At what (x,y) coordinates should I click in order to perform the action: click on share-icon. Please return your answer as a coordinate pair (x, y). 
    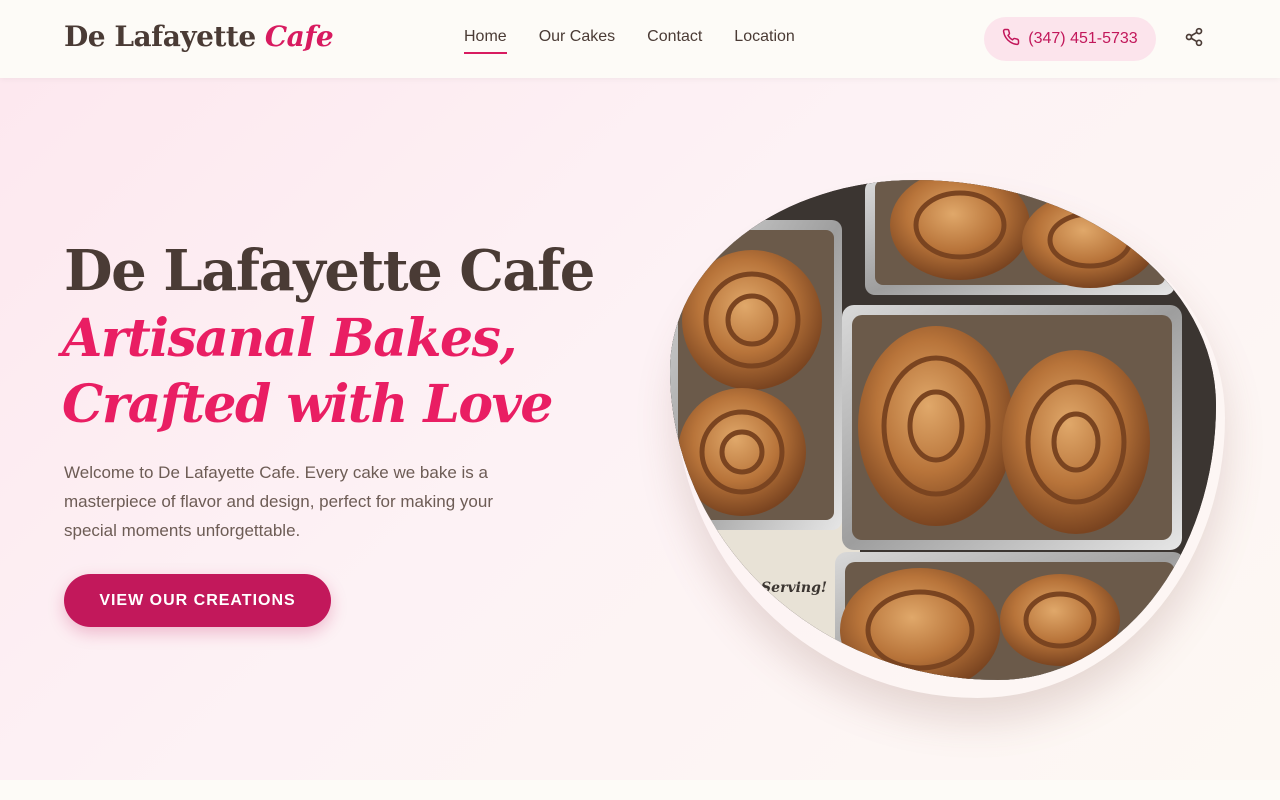
    Looking at the image, I should click on (1194, 39).